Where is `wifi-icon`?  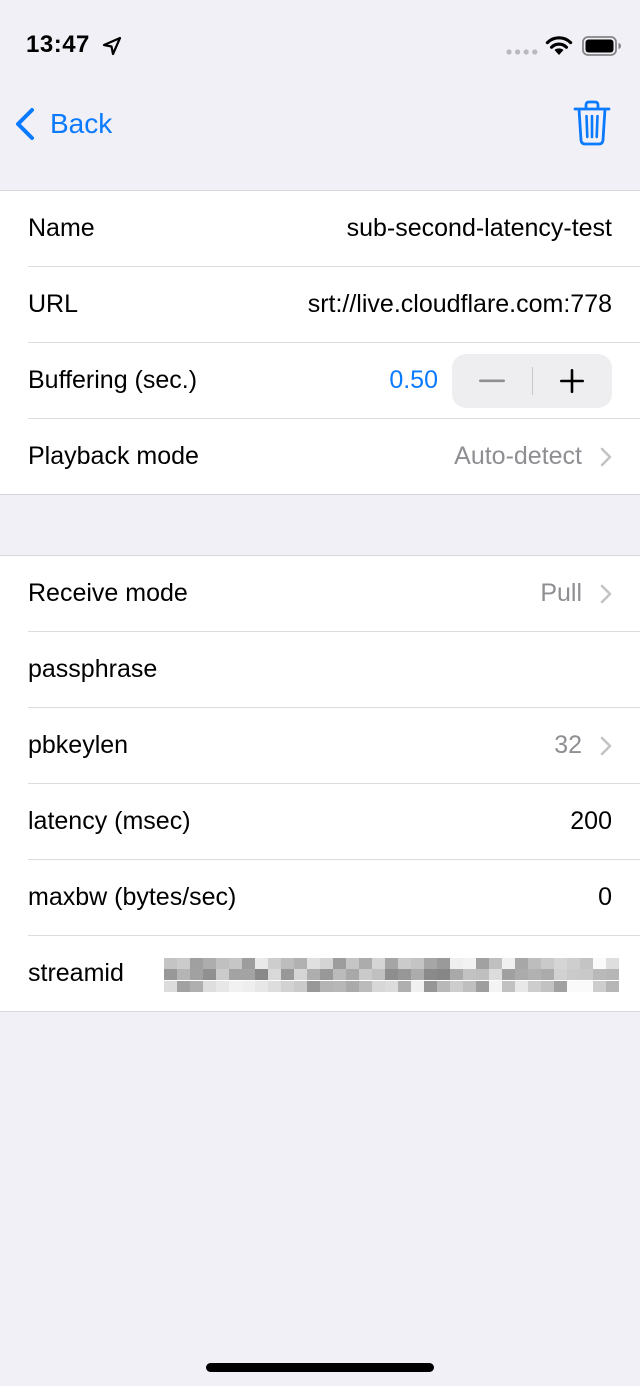
wifi-icon is located at coordinates (559, 45).